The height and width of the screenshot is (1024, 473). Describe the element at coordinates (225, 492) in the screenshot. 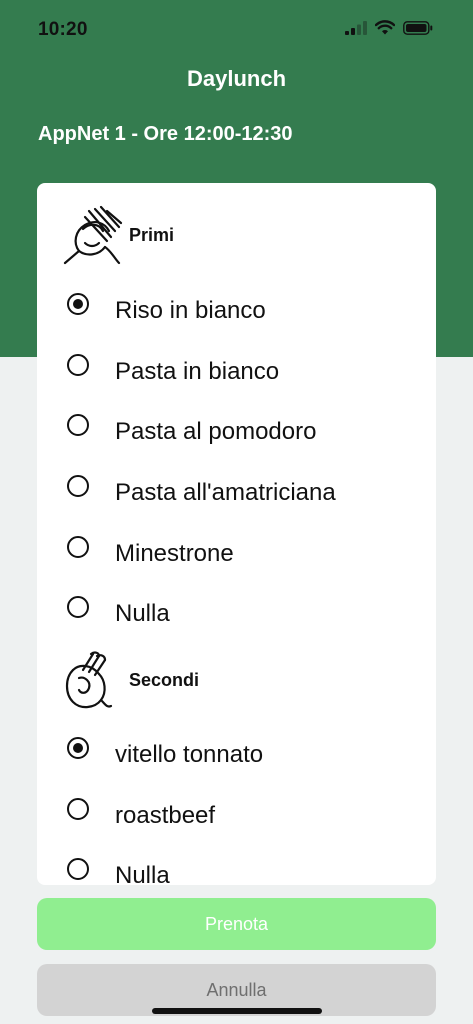

I see `option-label: Pasta all'amatriciana` at that location.